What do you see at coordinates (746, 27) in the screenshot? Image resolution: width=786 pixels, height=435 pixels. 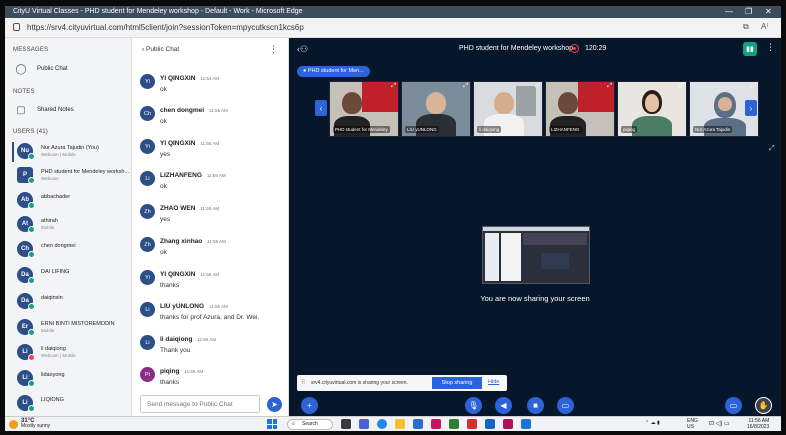 I see `app-available-icon: ⧉` at bounding box center [746, 27].